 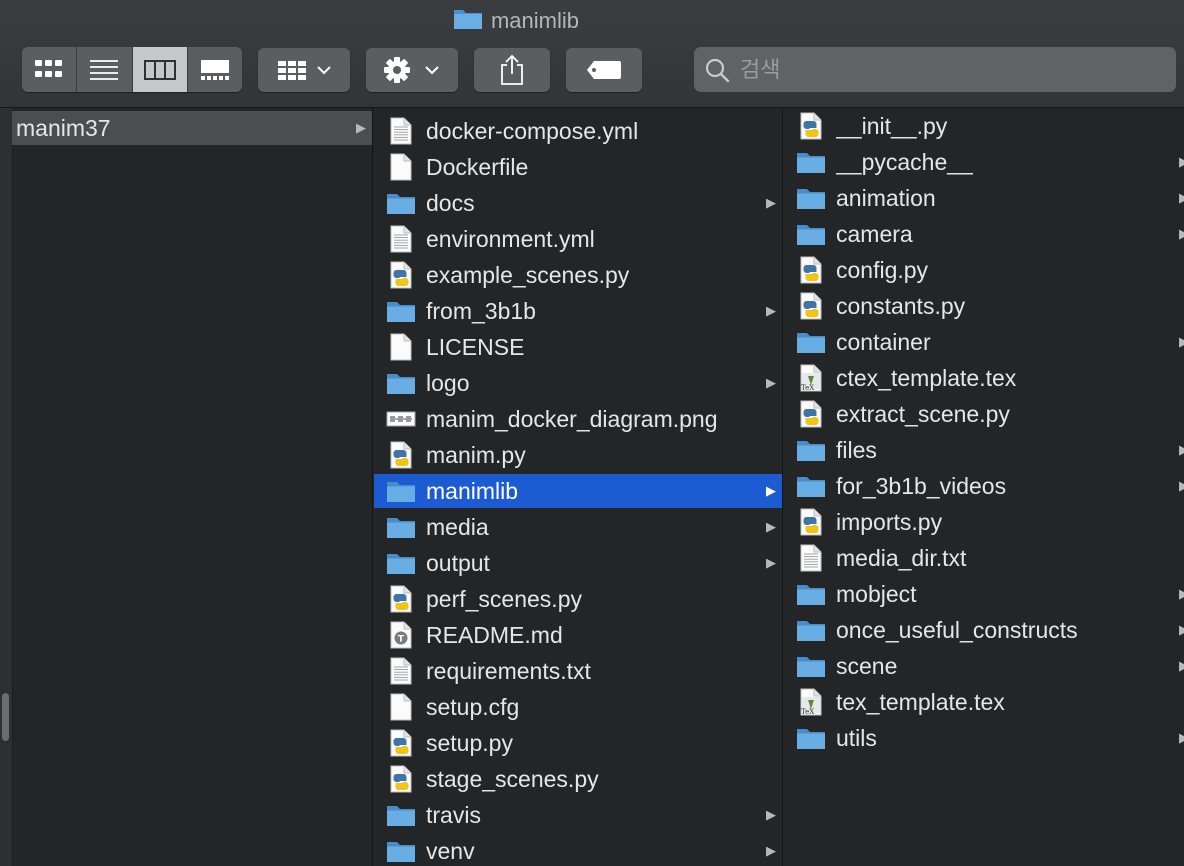 What do you see at coordinates (984, 666) in the screenshot?
I see `folder-row: scene ▶` at bounding box center [984, 666].